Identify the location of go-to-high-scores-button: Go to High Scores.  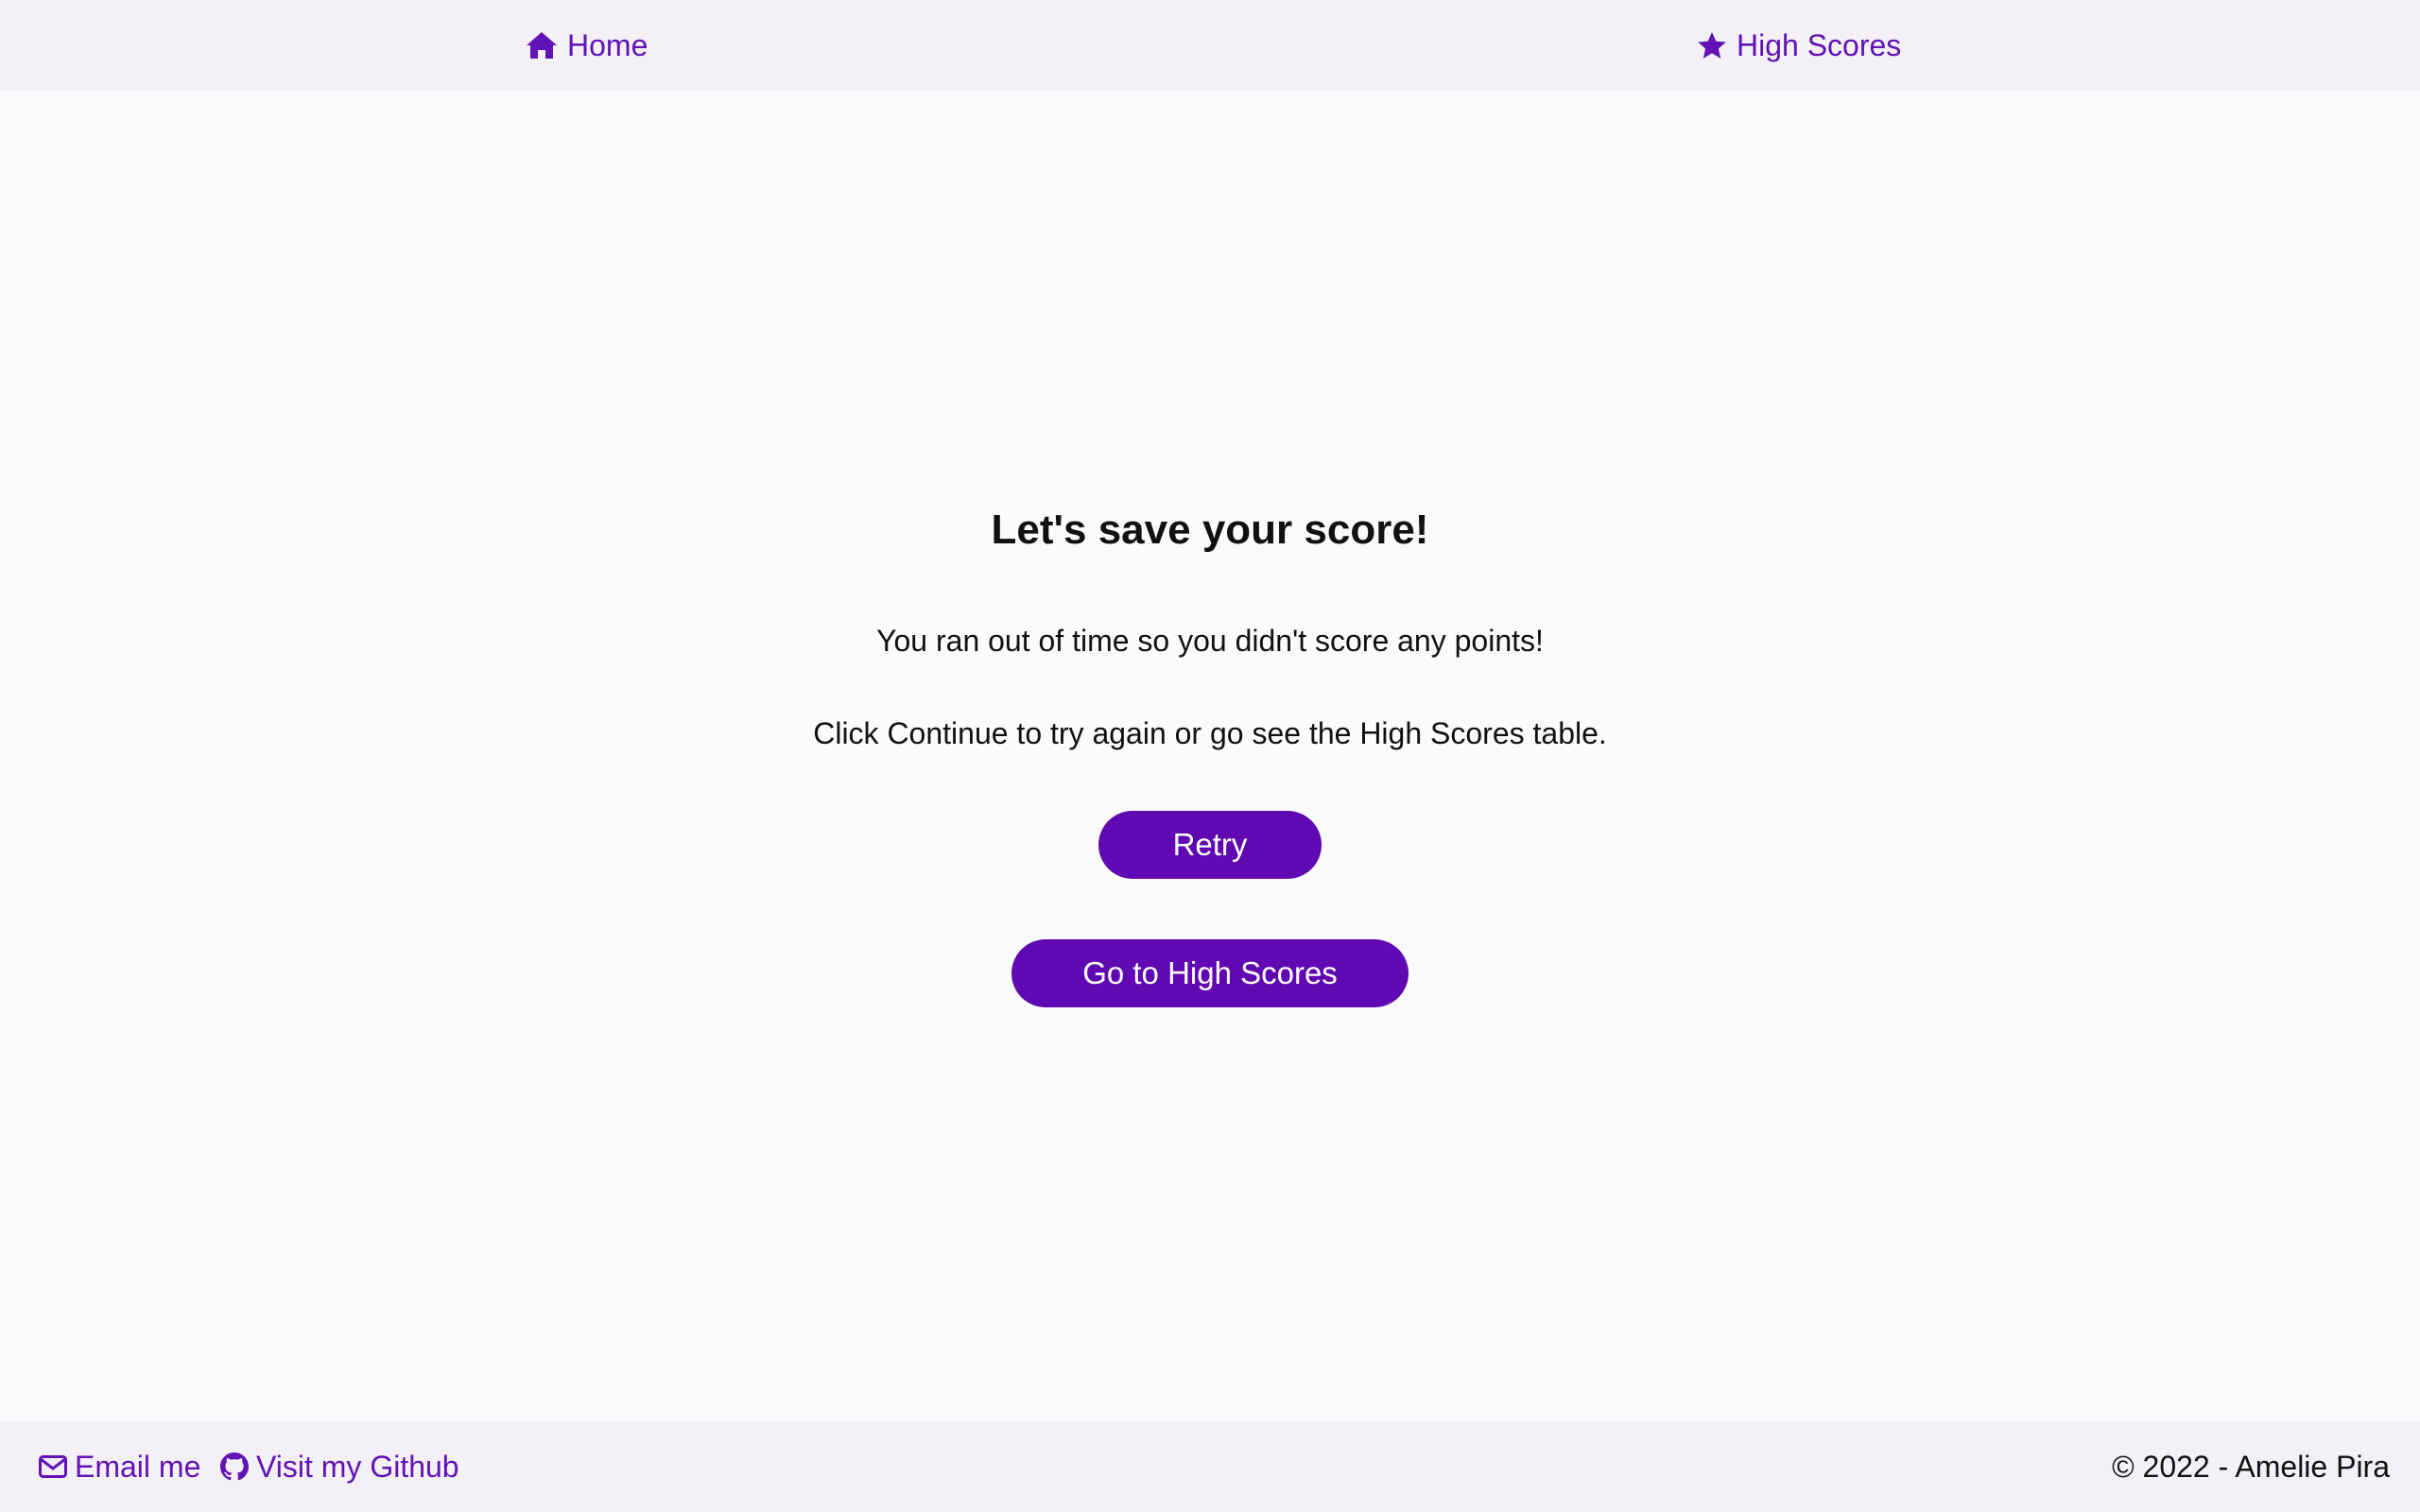
(1210, 973).